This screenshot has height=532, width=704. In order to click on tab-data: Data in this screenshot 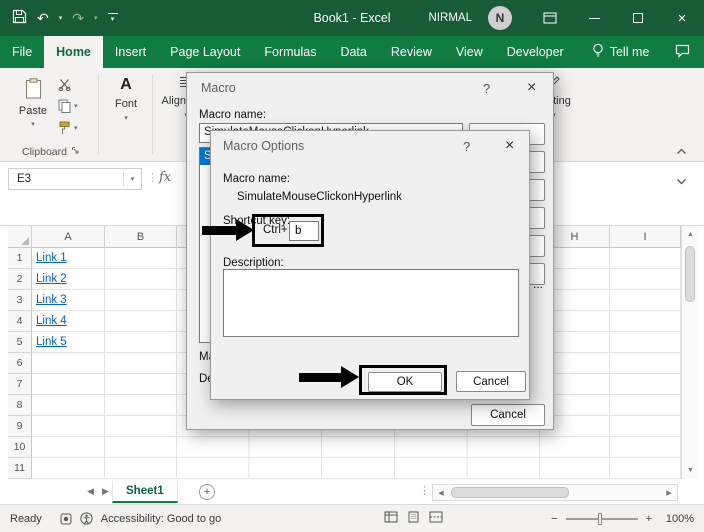, I will do `click(353, 52)`.